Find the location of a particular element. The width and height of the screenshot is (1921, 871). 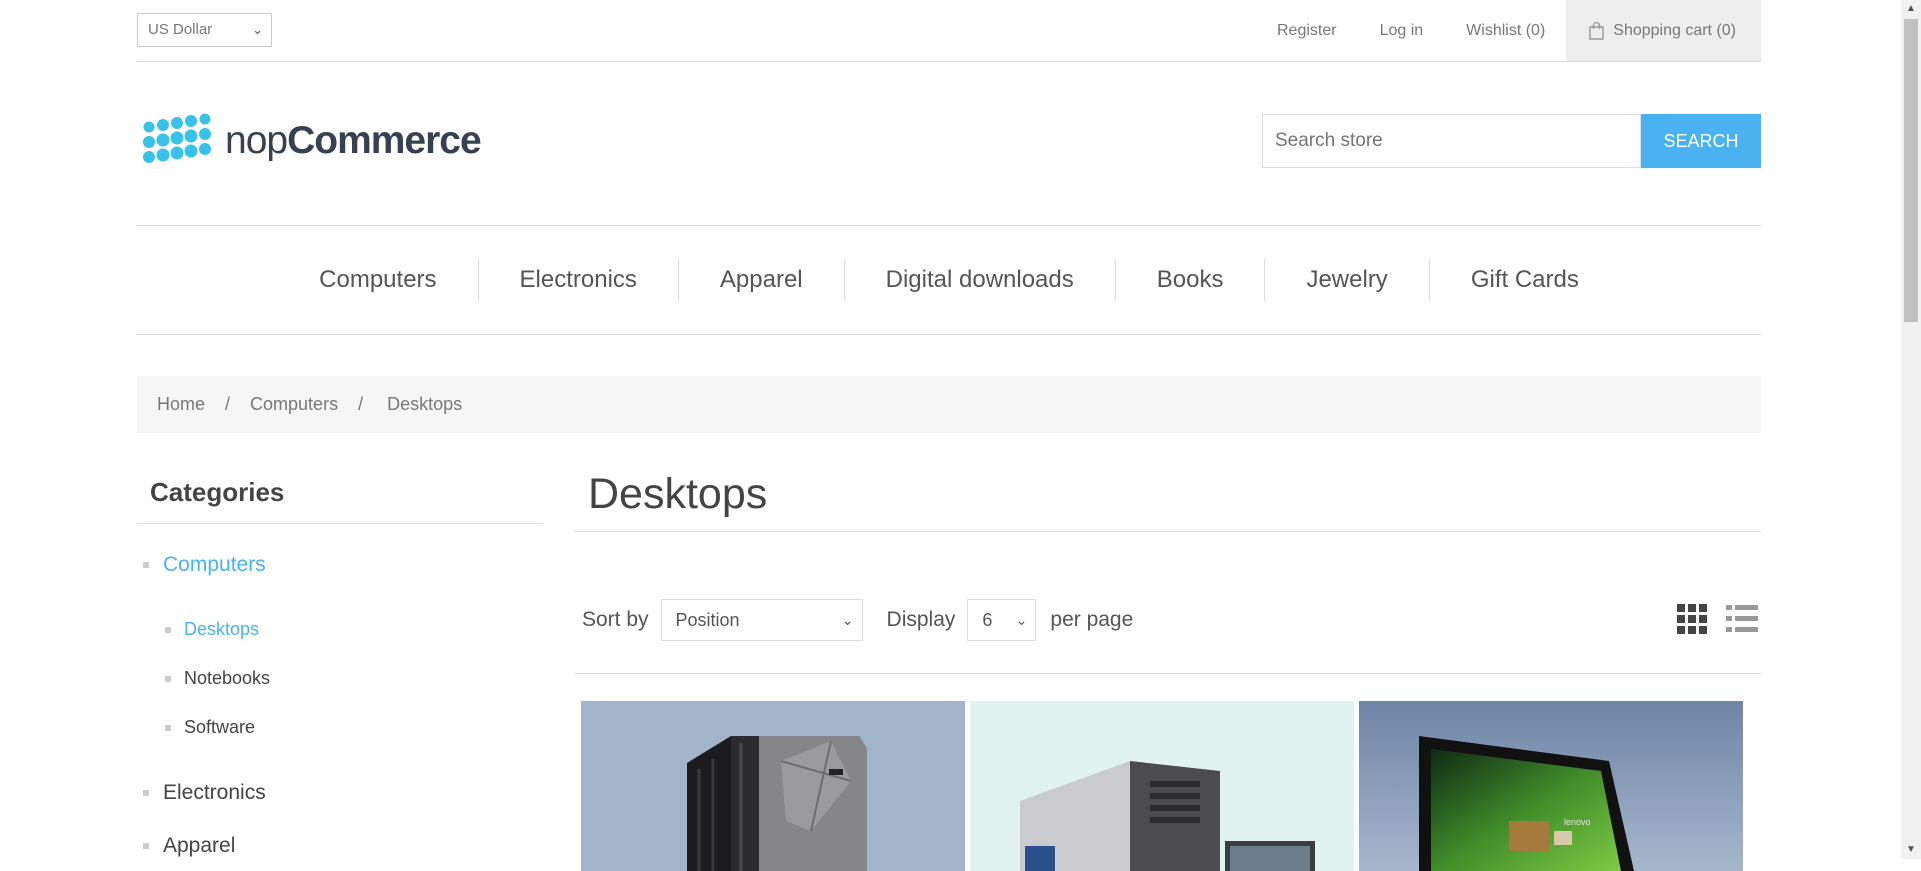

category-notebooks: Notebooks is located at coordinates (203, 678).